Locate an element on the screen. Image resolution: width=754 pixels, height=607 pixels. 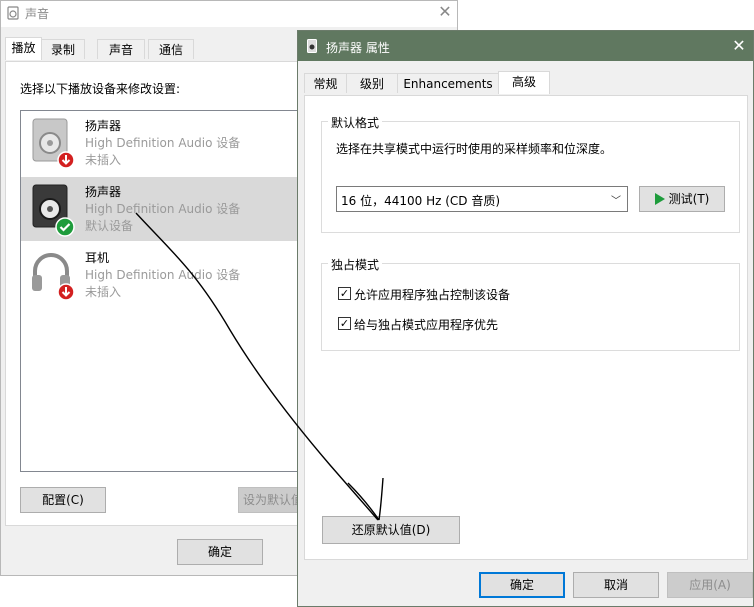
play-icon is located at coordinates (659, 198).